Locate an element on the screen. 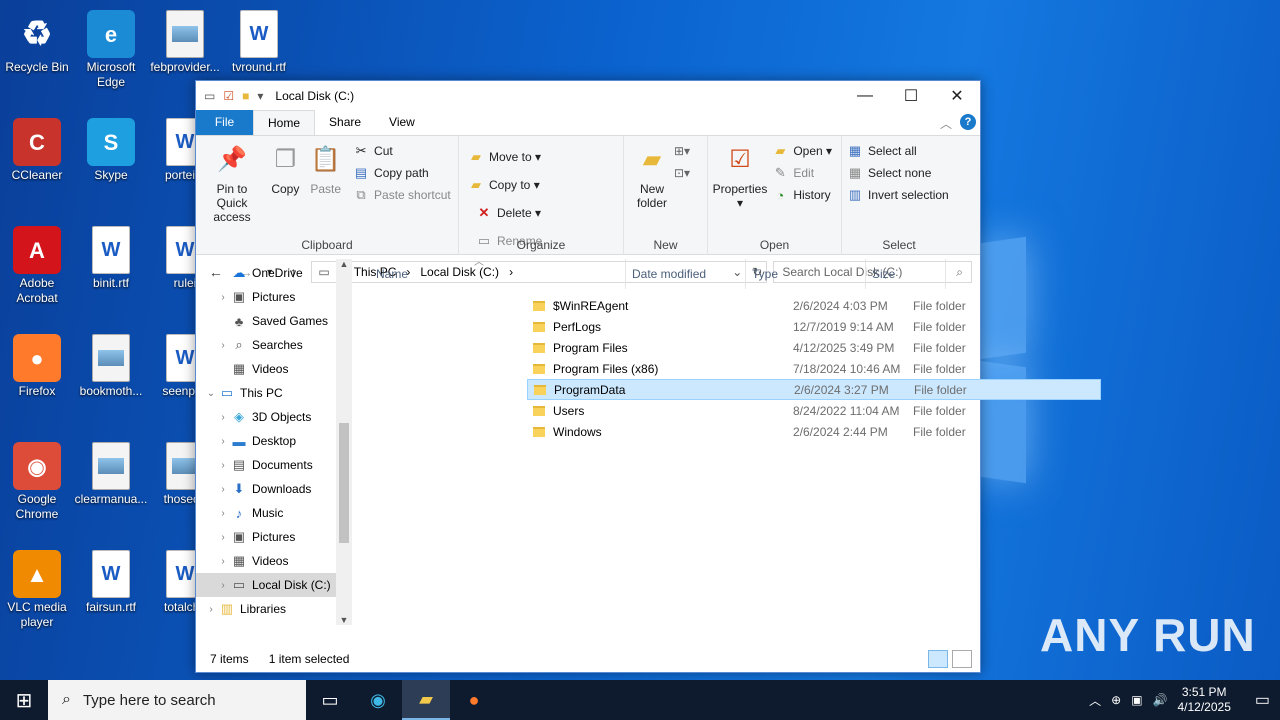  taskbar-file-explorer: ▰ is located at coordinates (426, 700).